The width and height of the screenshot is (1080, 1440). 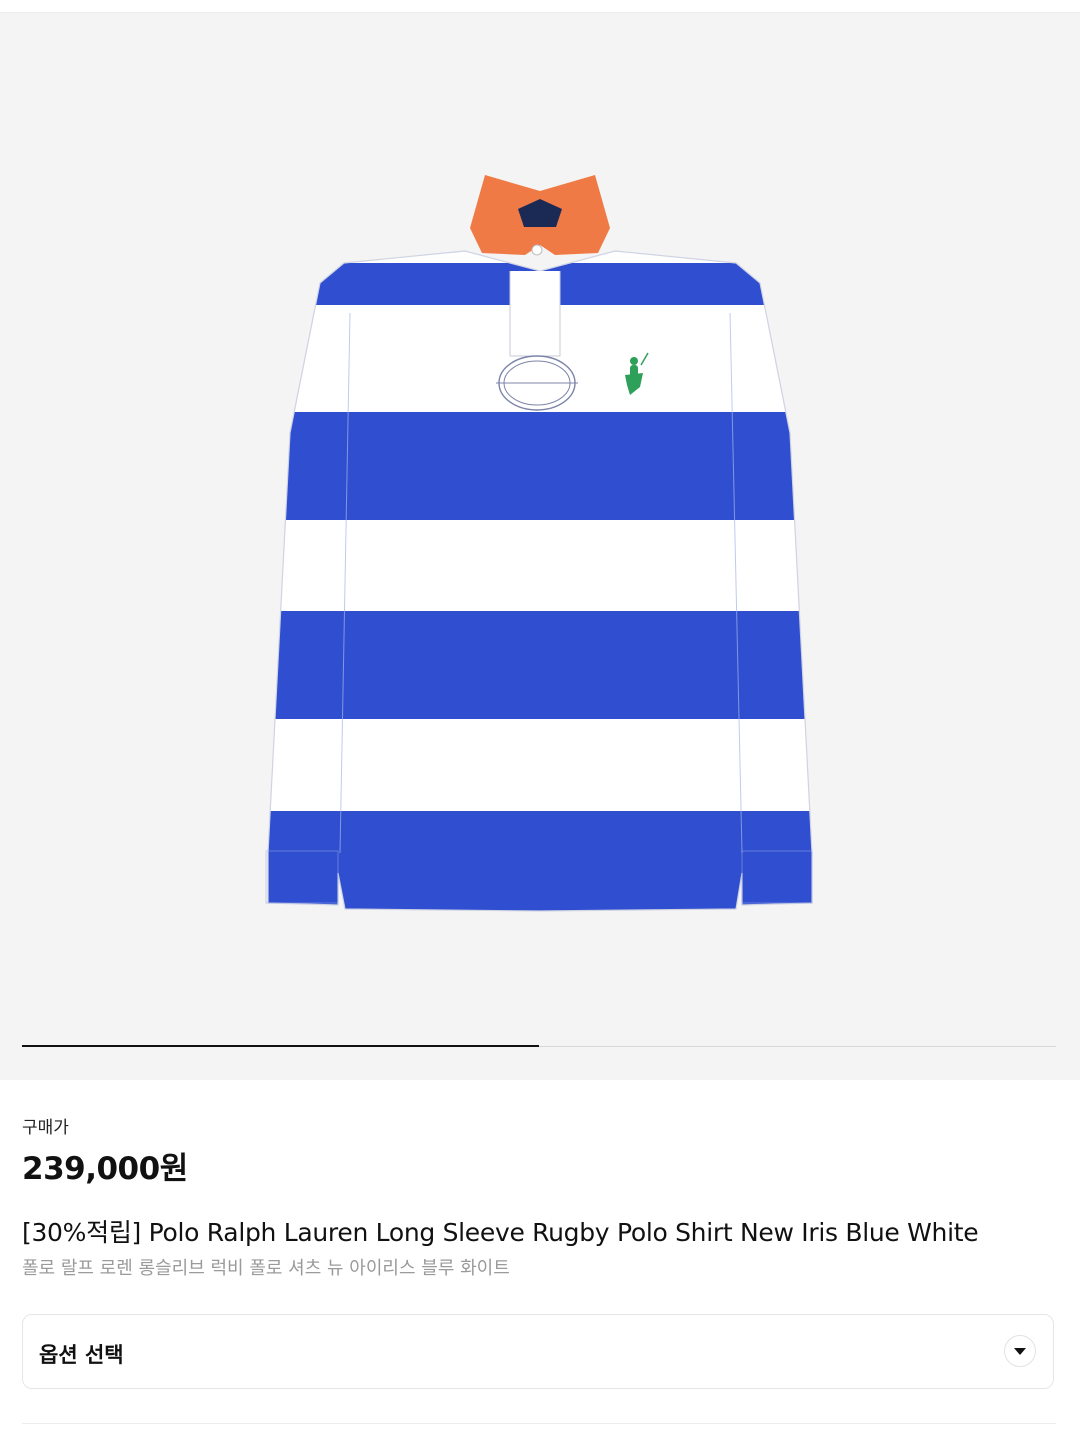 I want to click on price-label: 구매가, so click(x=45, y=1128).